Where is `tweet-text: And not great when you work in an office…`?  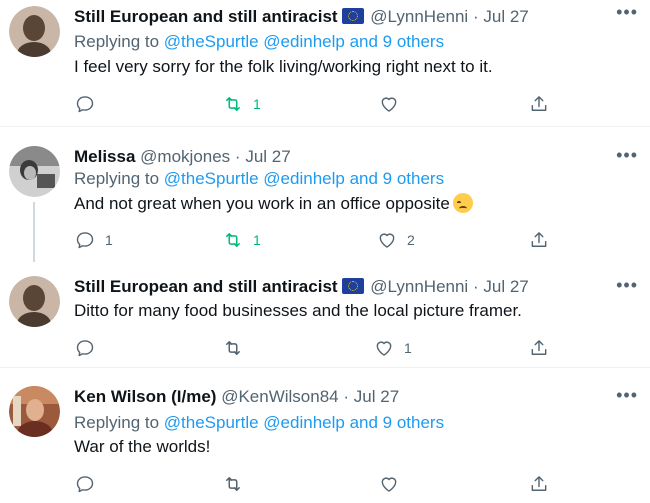 tweet-text: And not great when you work in an office… is located at coordinates (273, 204).